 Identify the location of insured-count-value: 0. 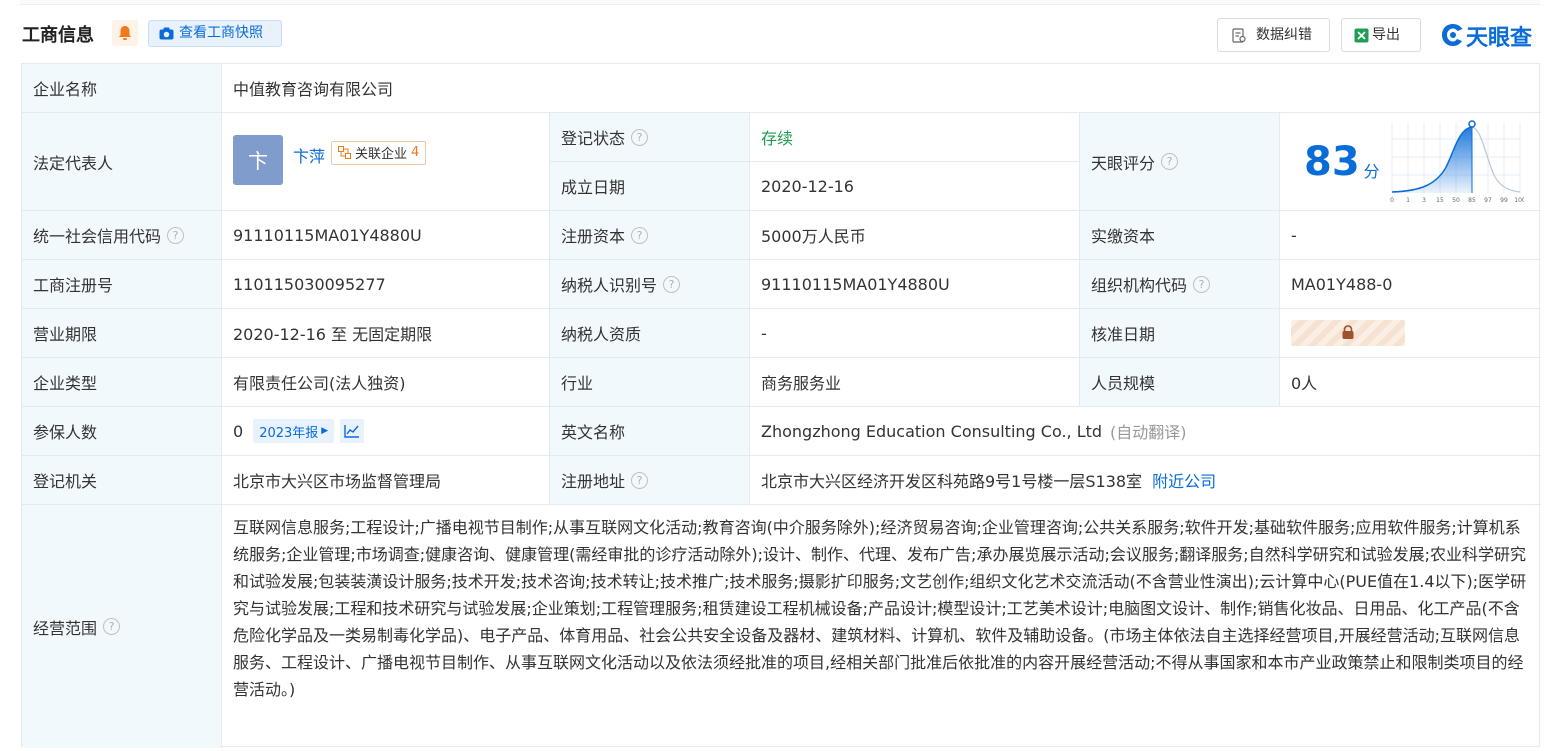
(238, 431).